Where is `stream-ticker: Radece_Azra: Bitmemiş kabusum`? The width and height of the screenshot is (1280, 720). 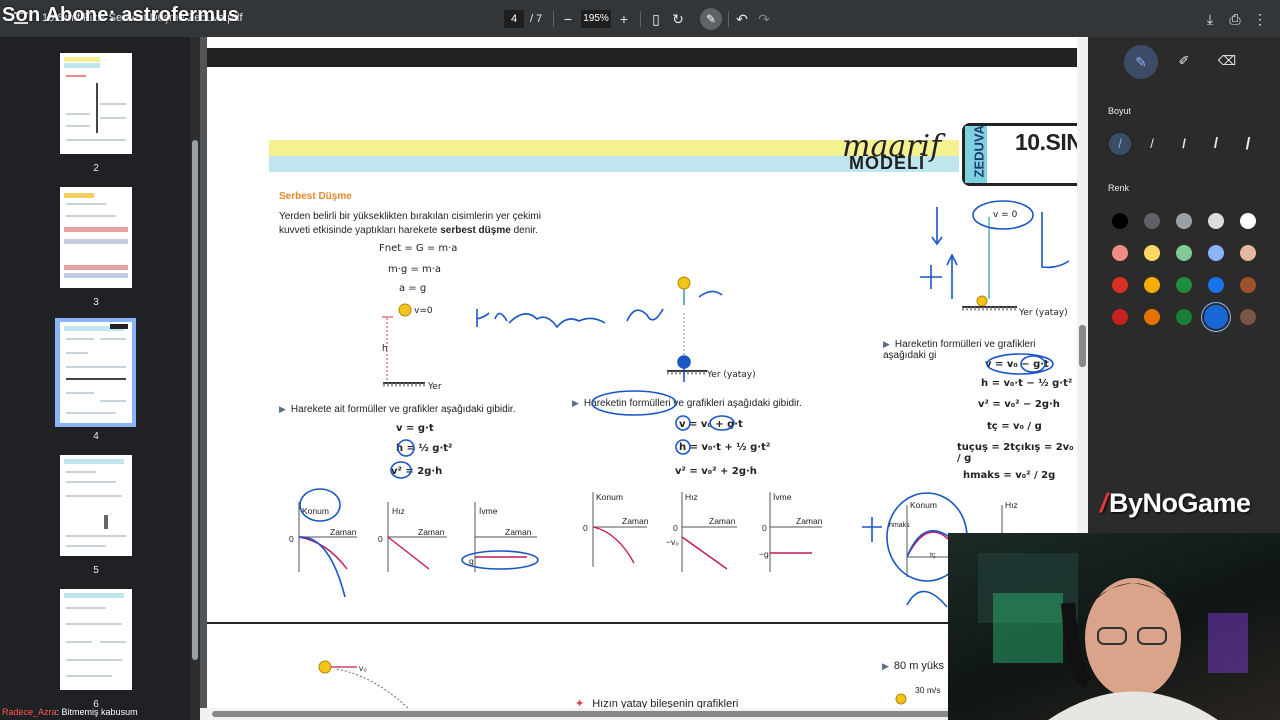
stream-ticker: Radece_Azra: Bitmemiş kabusum is located at coordinates (95, 712).